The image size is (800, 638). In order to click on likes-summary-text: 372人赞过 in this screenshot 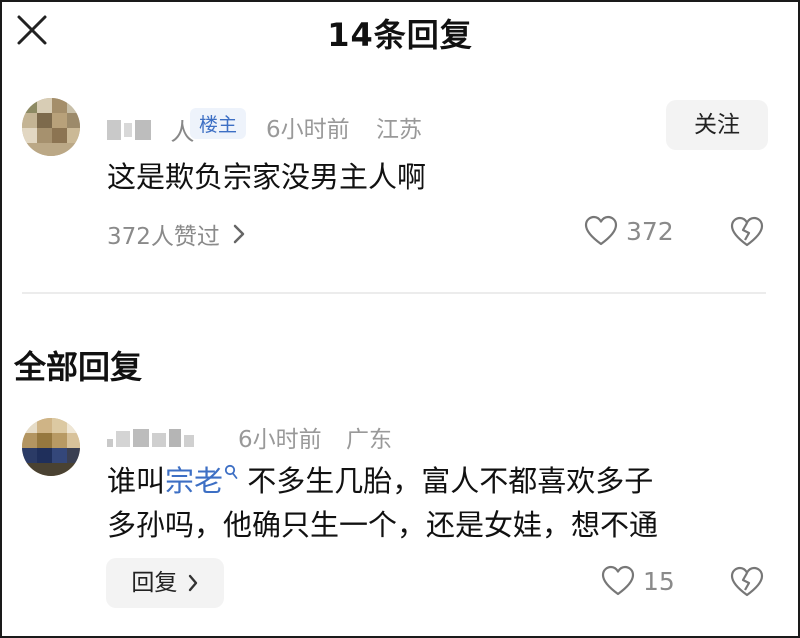, I will do `click(163, 237)`.